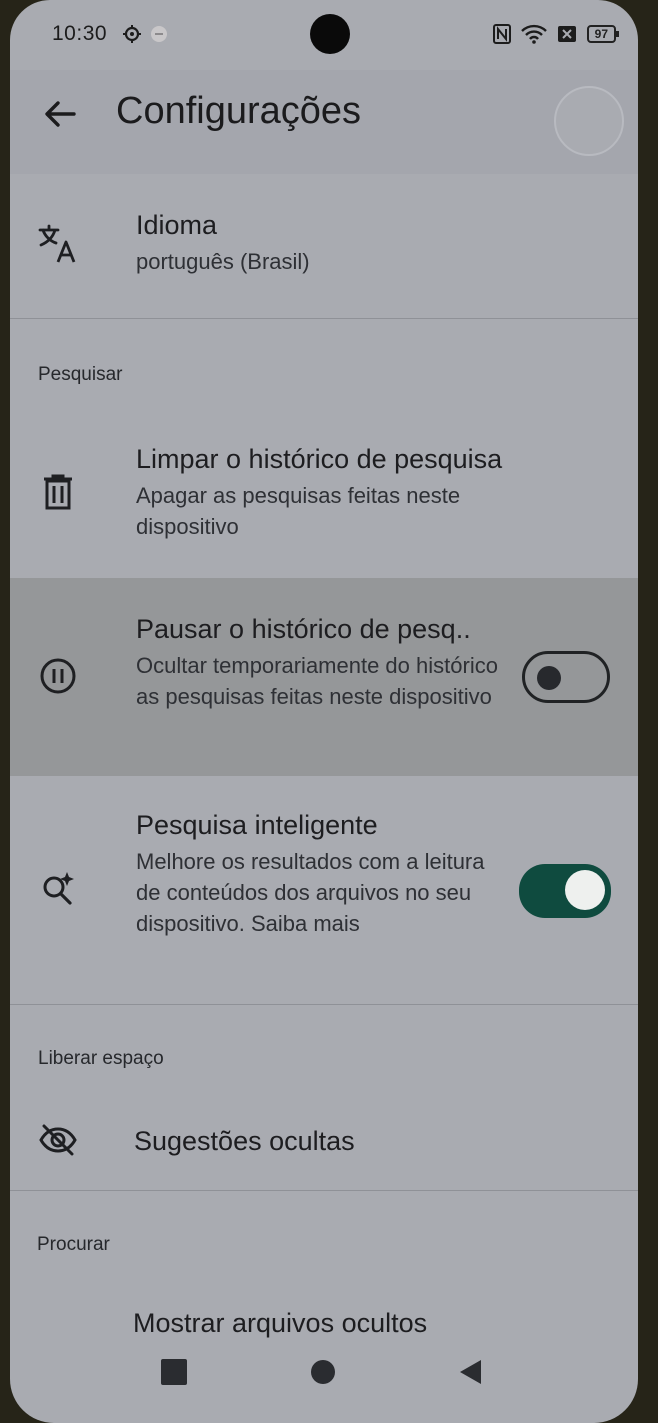 The width and height of the screenshot is (658, 1423). What do you see at coordinates (145, 34) in the screenshot?
I see `status-left-icons` at bounding box center [145, 34].